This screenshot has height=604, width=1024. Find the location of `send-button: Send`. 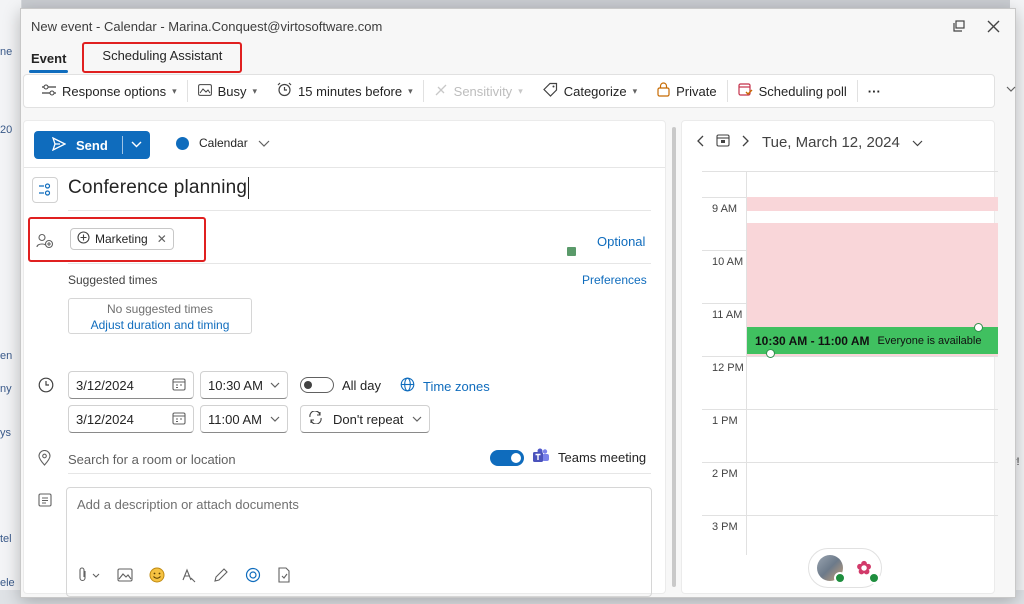

send-button: Send is located at coordinates (92, 145).